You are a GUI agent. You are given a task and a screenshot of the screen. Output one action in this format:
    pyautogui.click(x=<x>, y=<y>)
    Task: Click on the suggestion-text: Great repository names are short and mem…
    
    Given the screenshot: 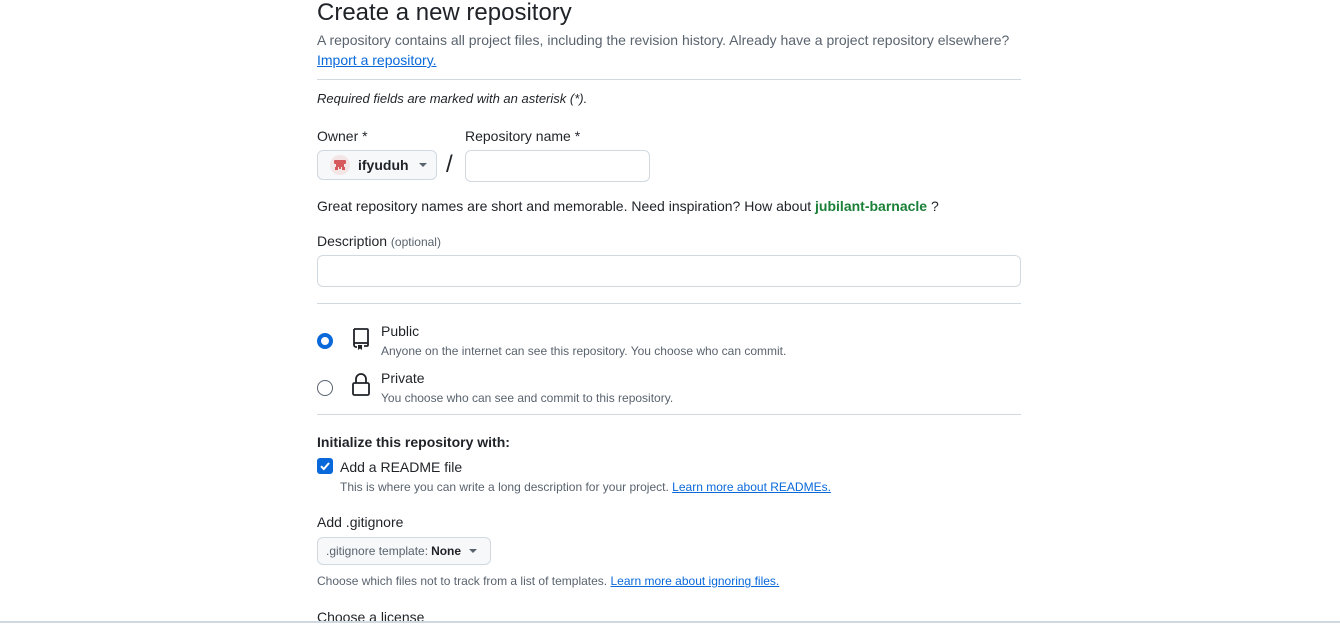 What is the action you would take?
    pyautogui.click(x=564, y=206)
    